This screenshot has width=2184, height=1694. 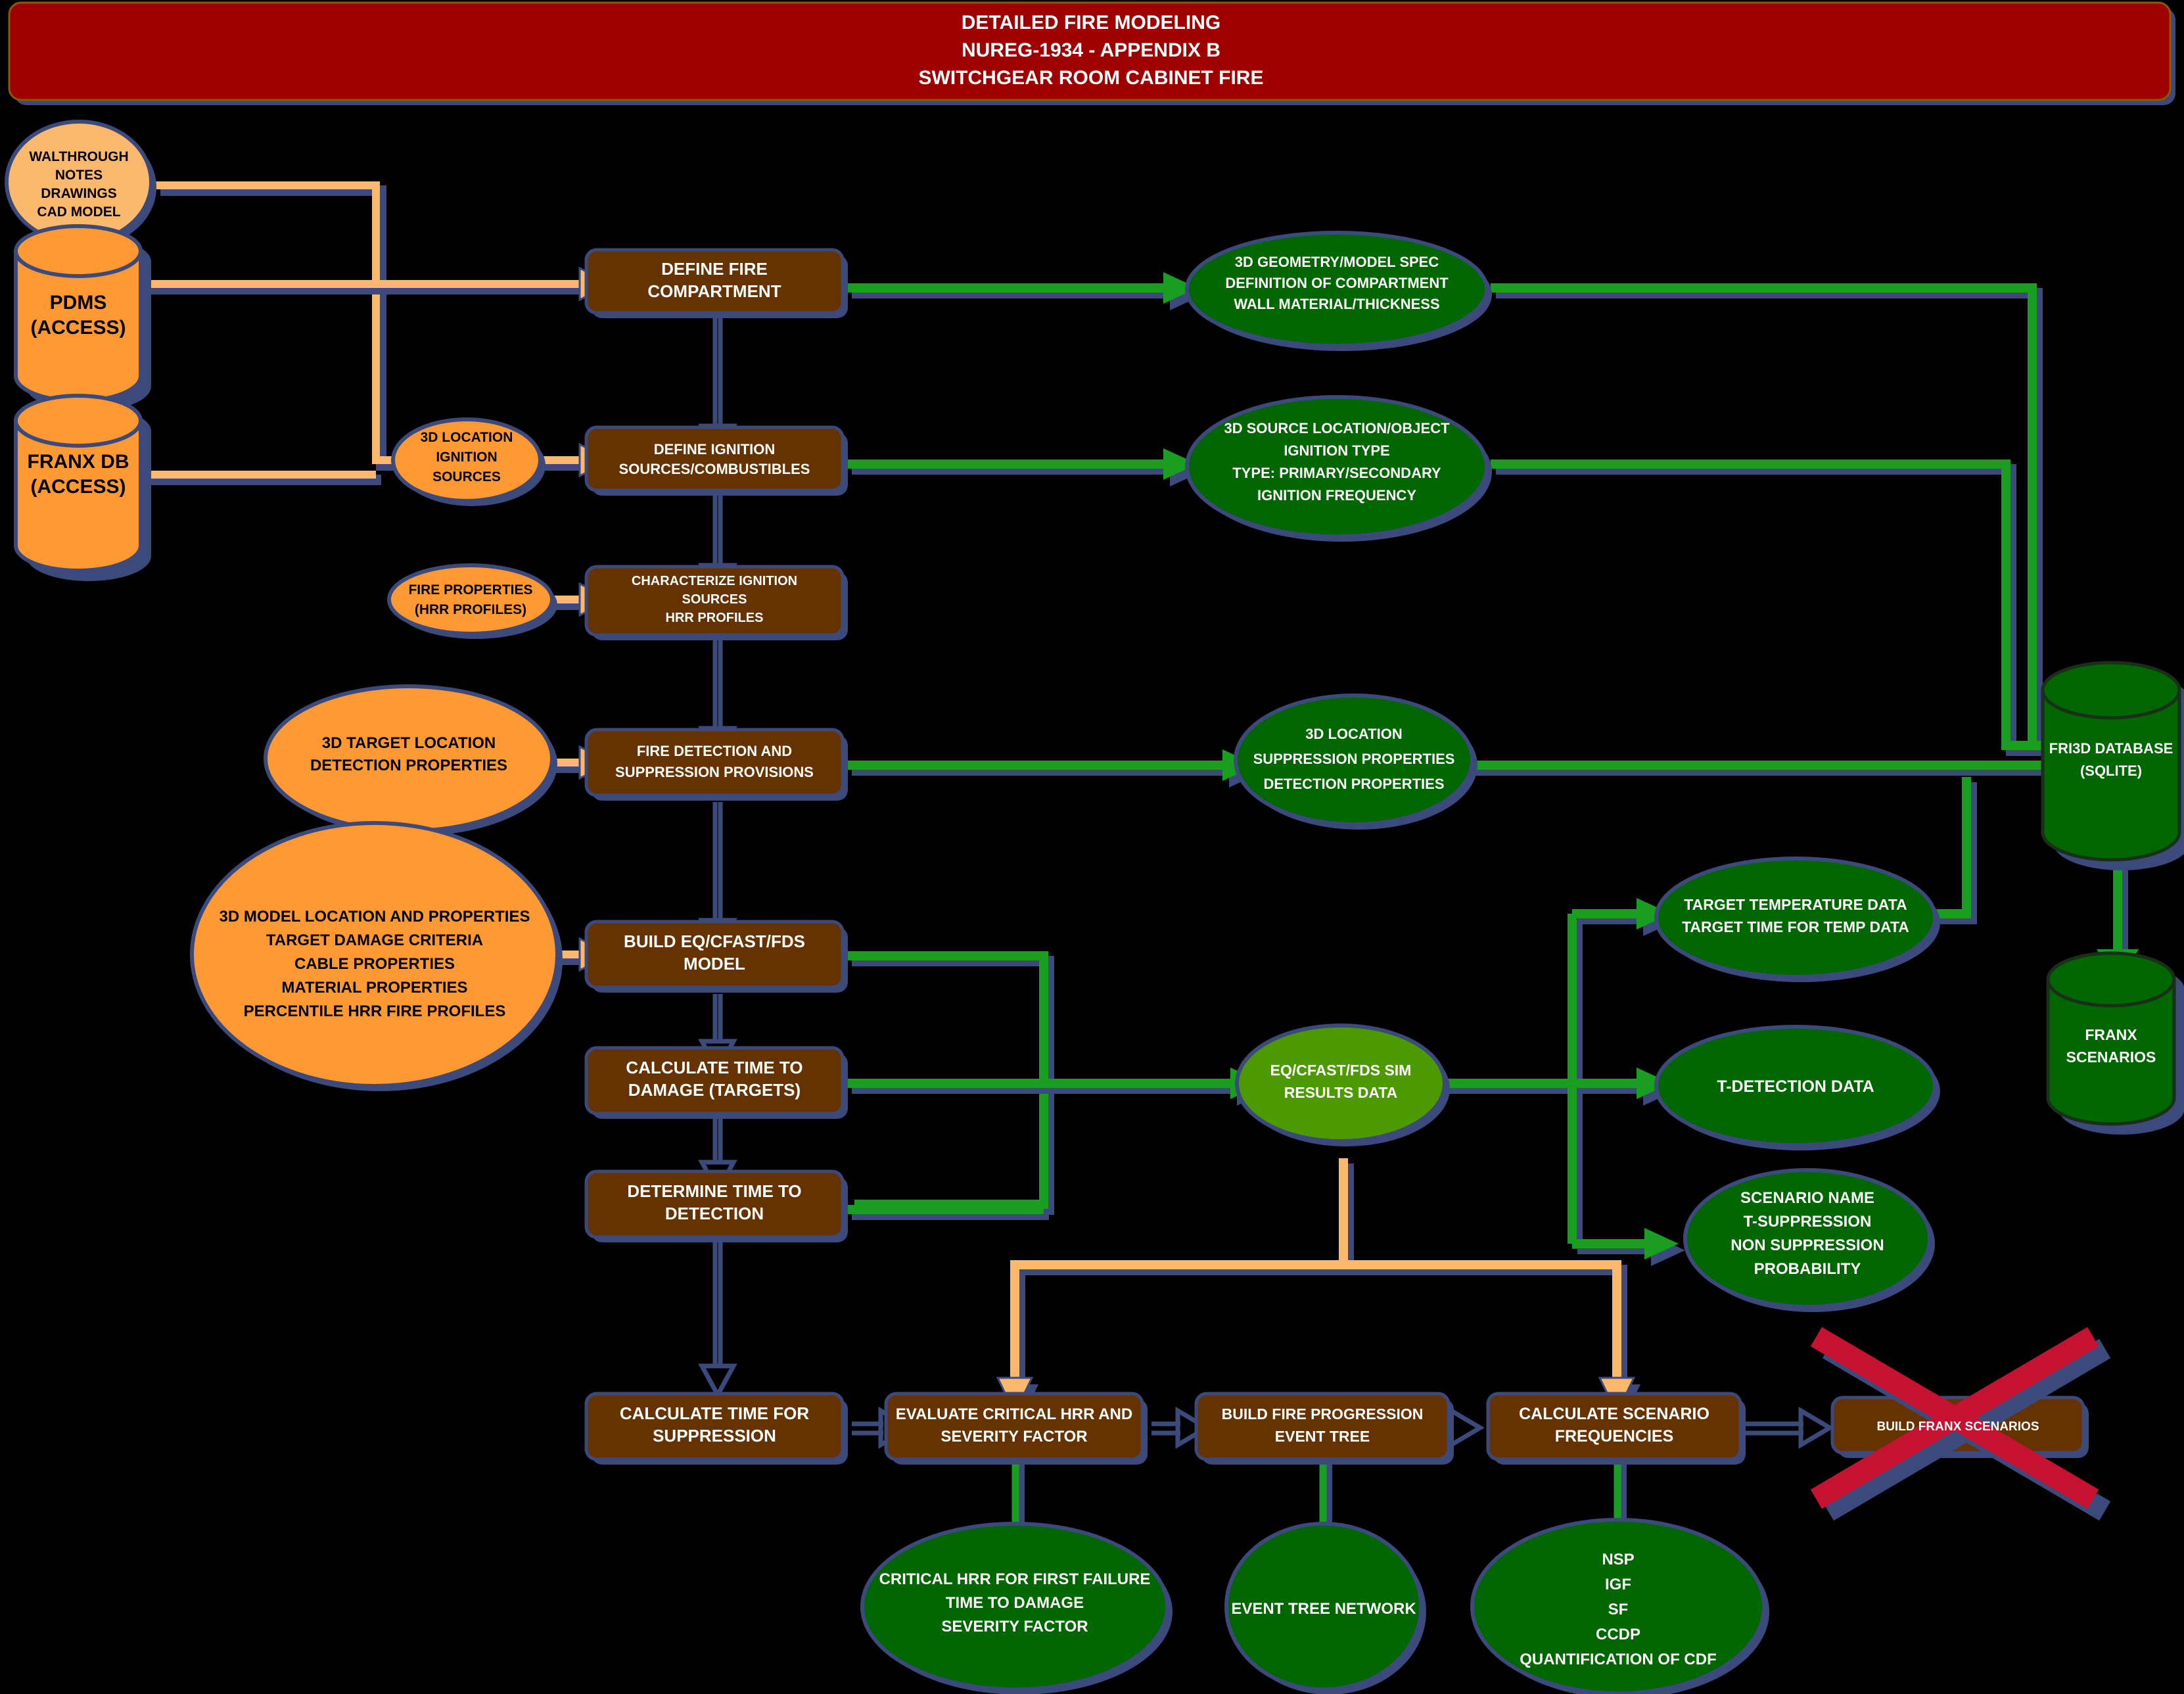 What do you see at coordinates (78, 212) in the screenshot?
I see `label-walkthrough-4: CAD MODEL` at bounding box center [78, 212].